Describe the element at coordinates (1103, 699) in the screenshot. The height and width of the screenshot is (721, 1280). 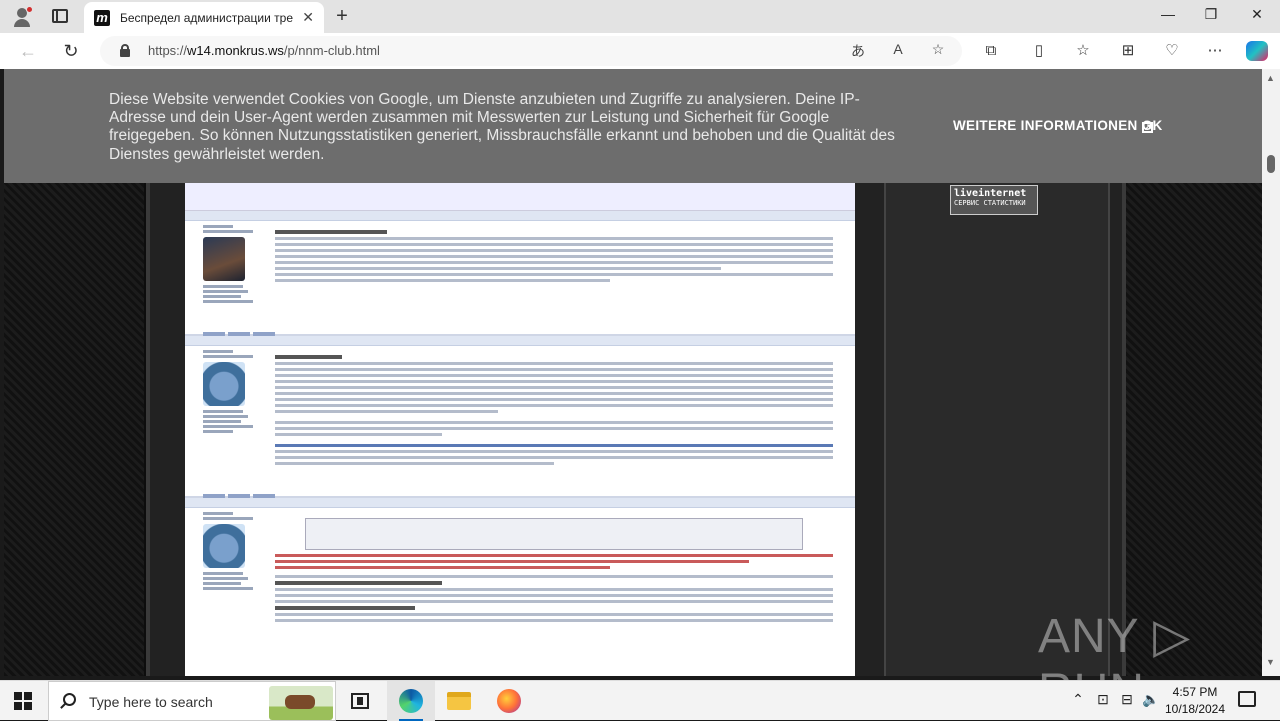
I see `device-icon: ⊡` at that location.